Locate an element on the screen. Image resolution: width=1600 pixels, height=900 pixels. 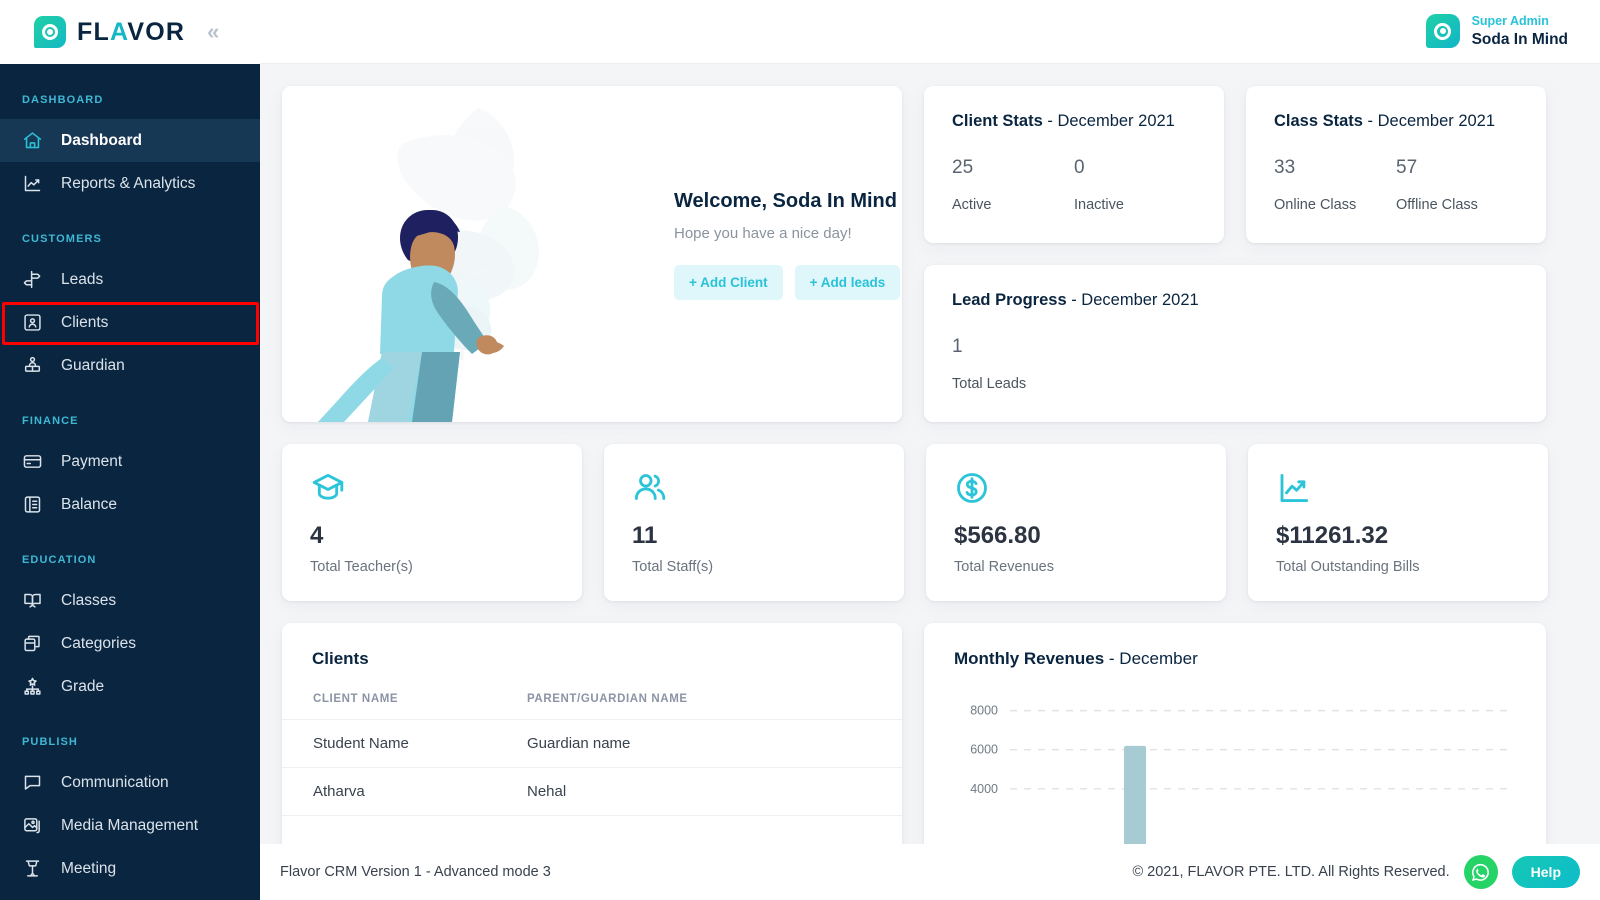
metric-active: 25 Active is located at coordinates (1013, 185).